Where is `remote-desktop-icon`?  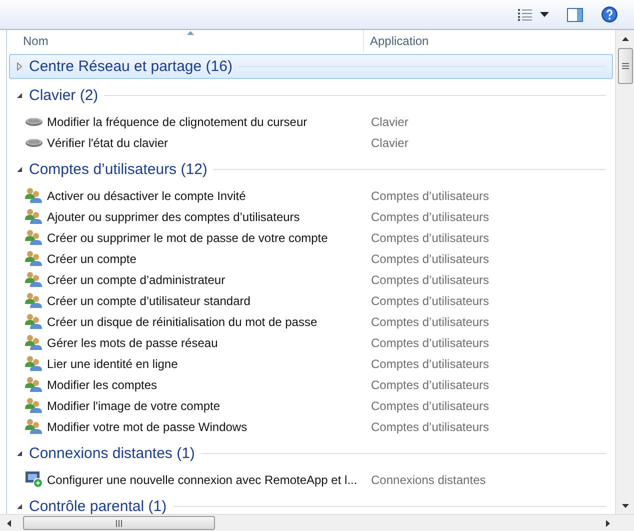
remote-desktop-icon is located at coordinates (34, 479).